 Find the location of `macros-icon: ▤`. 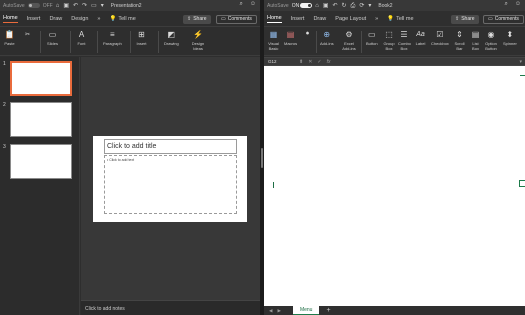

macros-icon: ▤ is located at coordinates (290, 34).